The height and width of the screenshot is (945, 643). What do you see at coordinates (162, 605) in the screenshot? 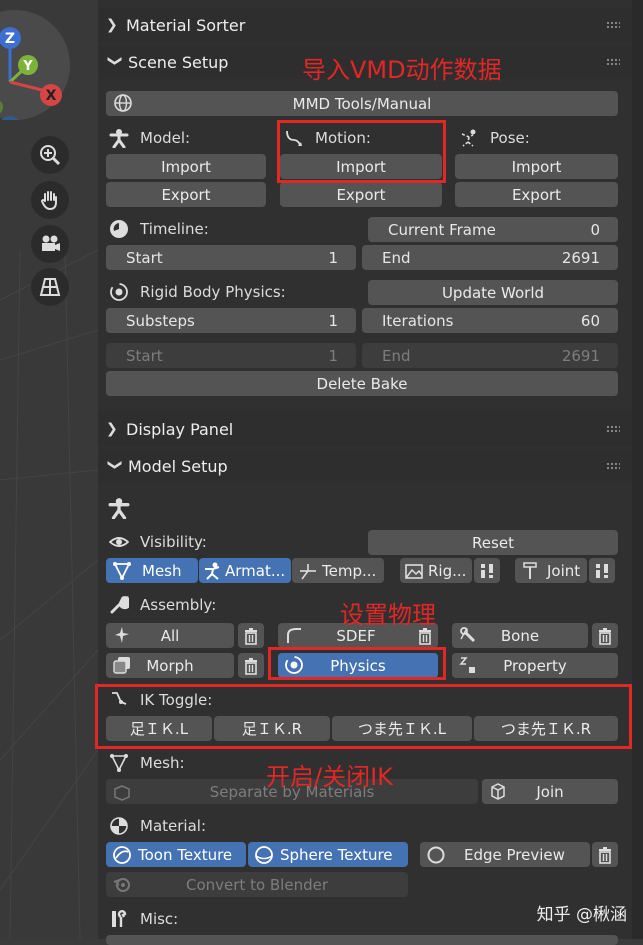
I see `assembly-label: Assembly:` at bounding box center [162, 605].